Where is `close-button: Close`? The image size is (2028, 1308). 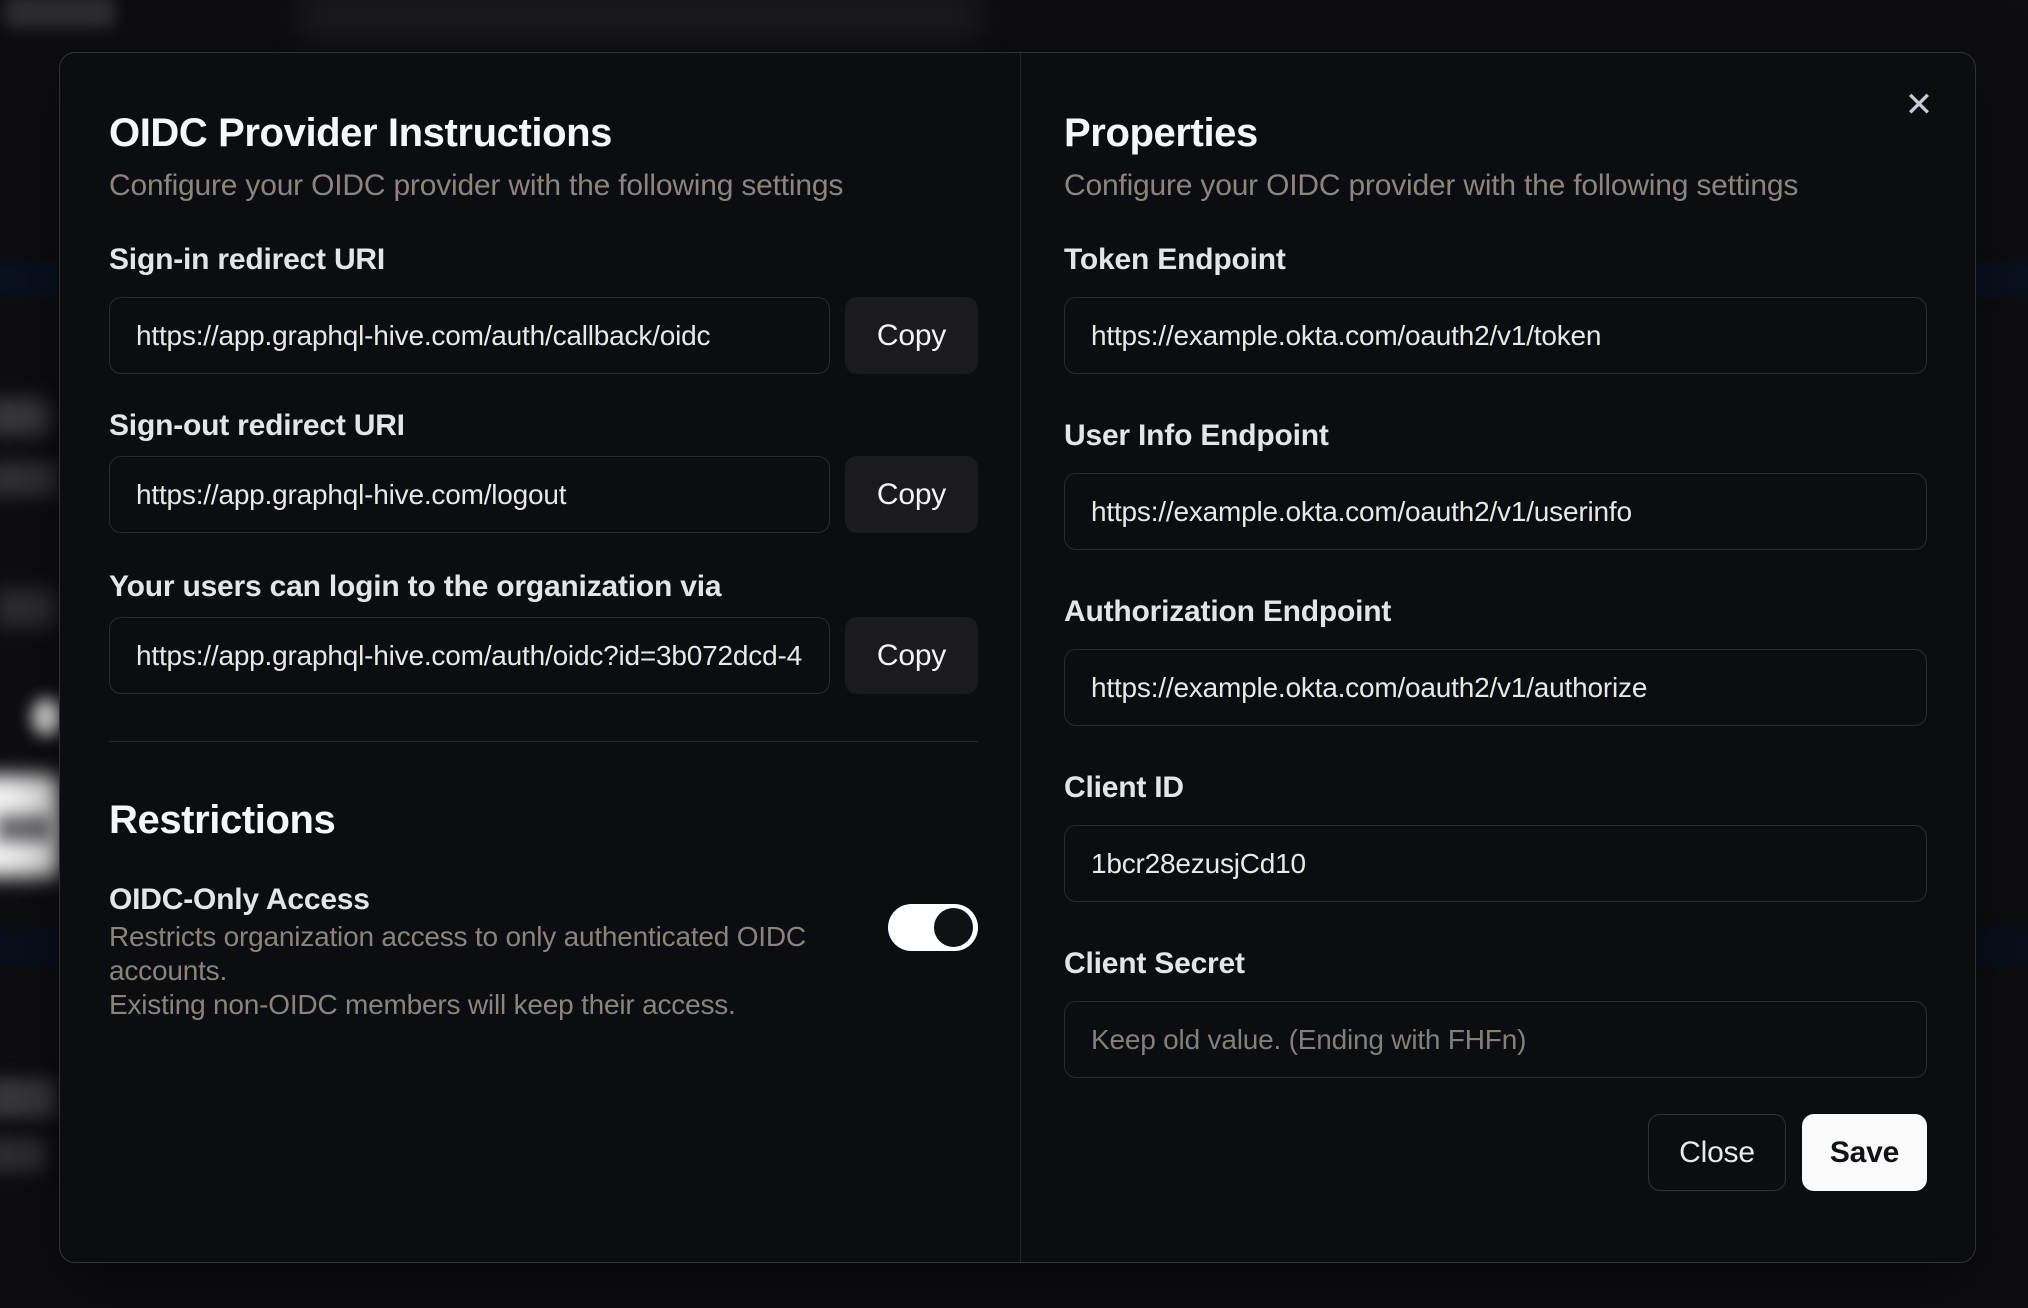 close-button: Close is located at coordinates (1717, 1152).